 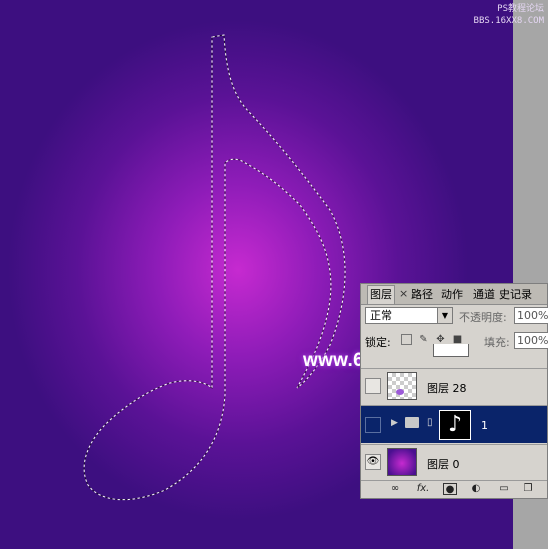 What do you see at coordinates (423, 489) in the screenshot?
I see `fx-icon: fx.` at bounding box center [423, 489].